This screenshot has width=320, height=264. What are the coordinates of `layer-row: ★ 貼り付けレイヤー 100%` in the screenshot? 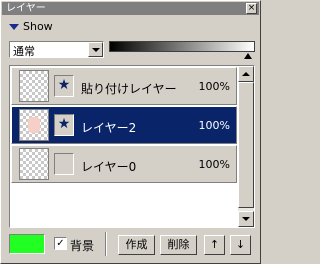 It's located at (124, 86).